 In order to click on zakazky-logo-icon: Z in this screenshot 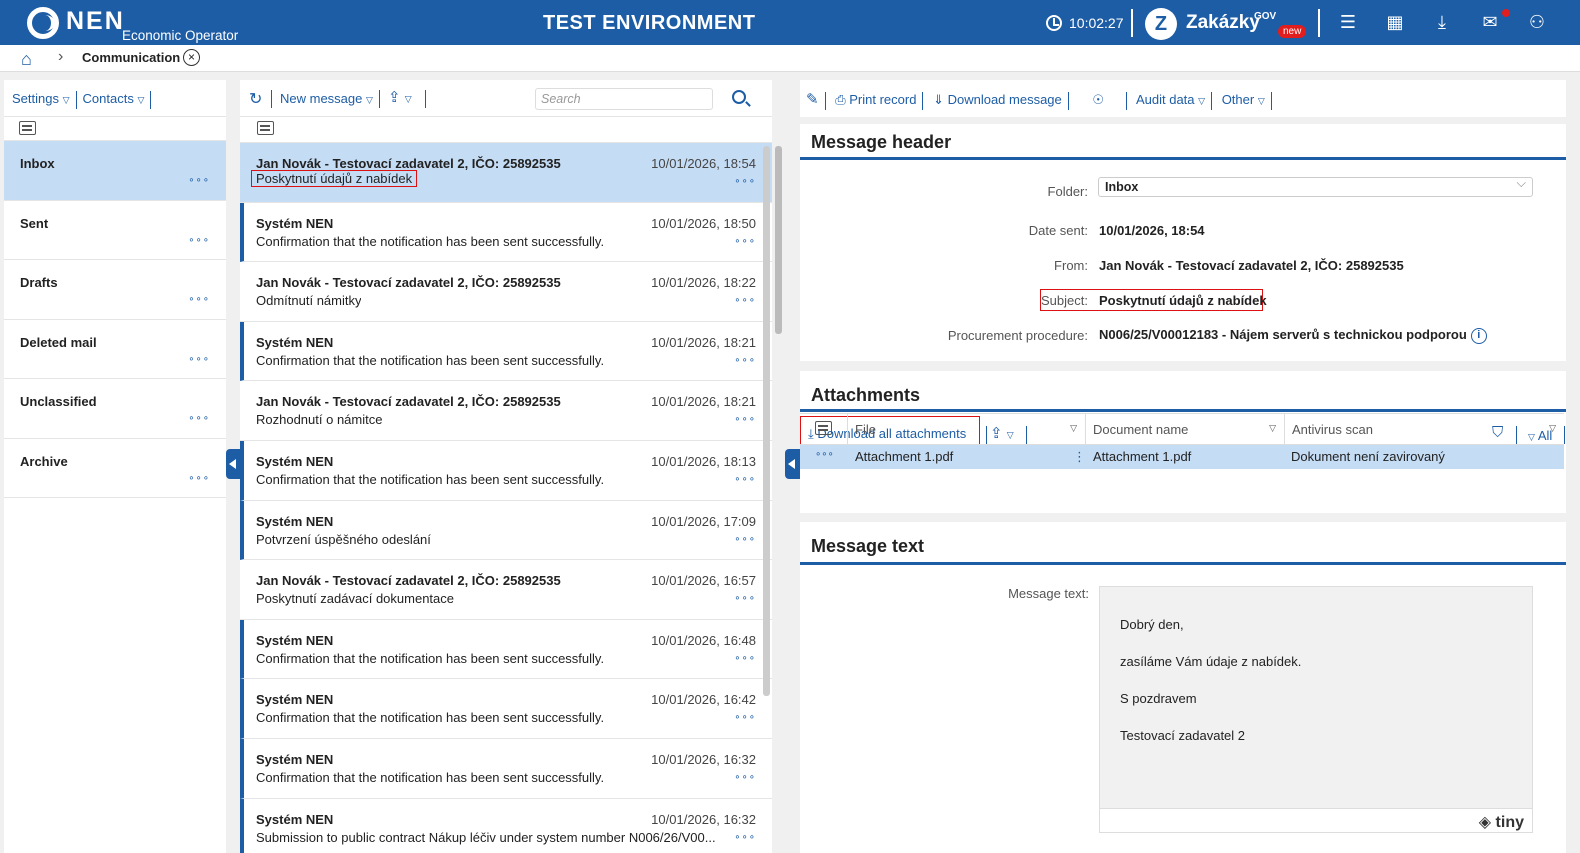, I will do `click(1161, 24)`.